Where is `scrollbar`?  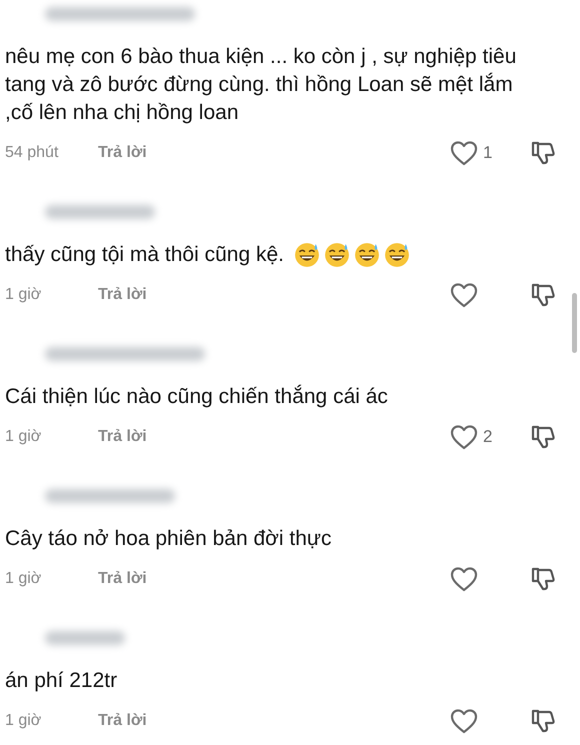
scrollbar is located at coordinates (574, 323).